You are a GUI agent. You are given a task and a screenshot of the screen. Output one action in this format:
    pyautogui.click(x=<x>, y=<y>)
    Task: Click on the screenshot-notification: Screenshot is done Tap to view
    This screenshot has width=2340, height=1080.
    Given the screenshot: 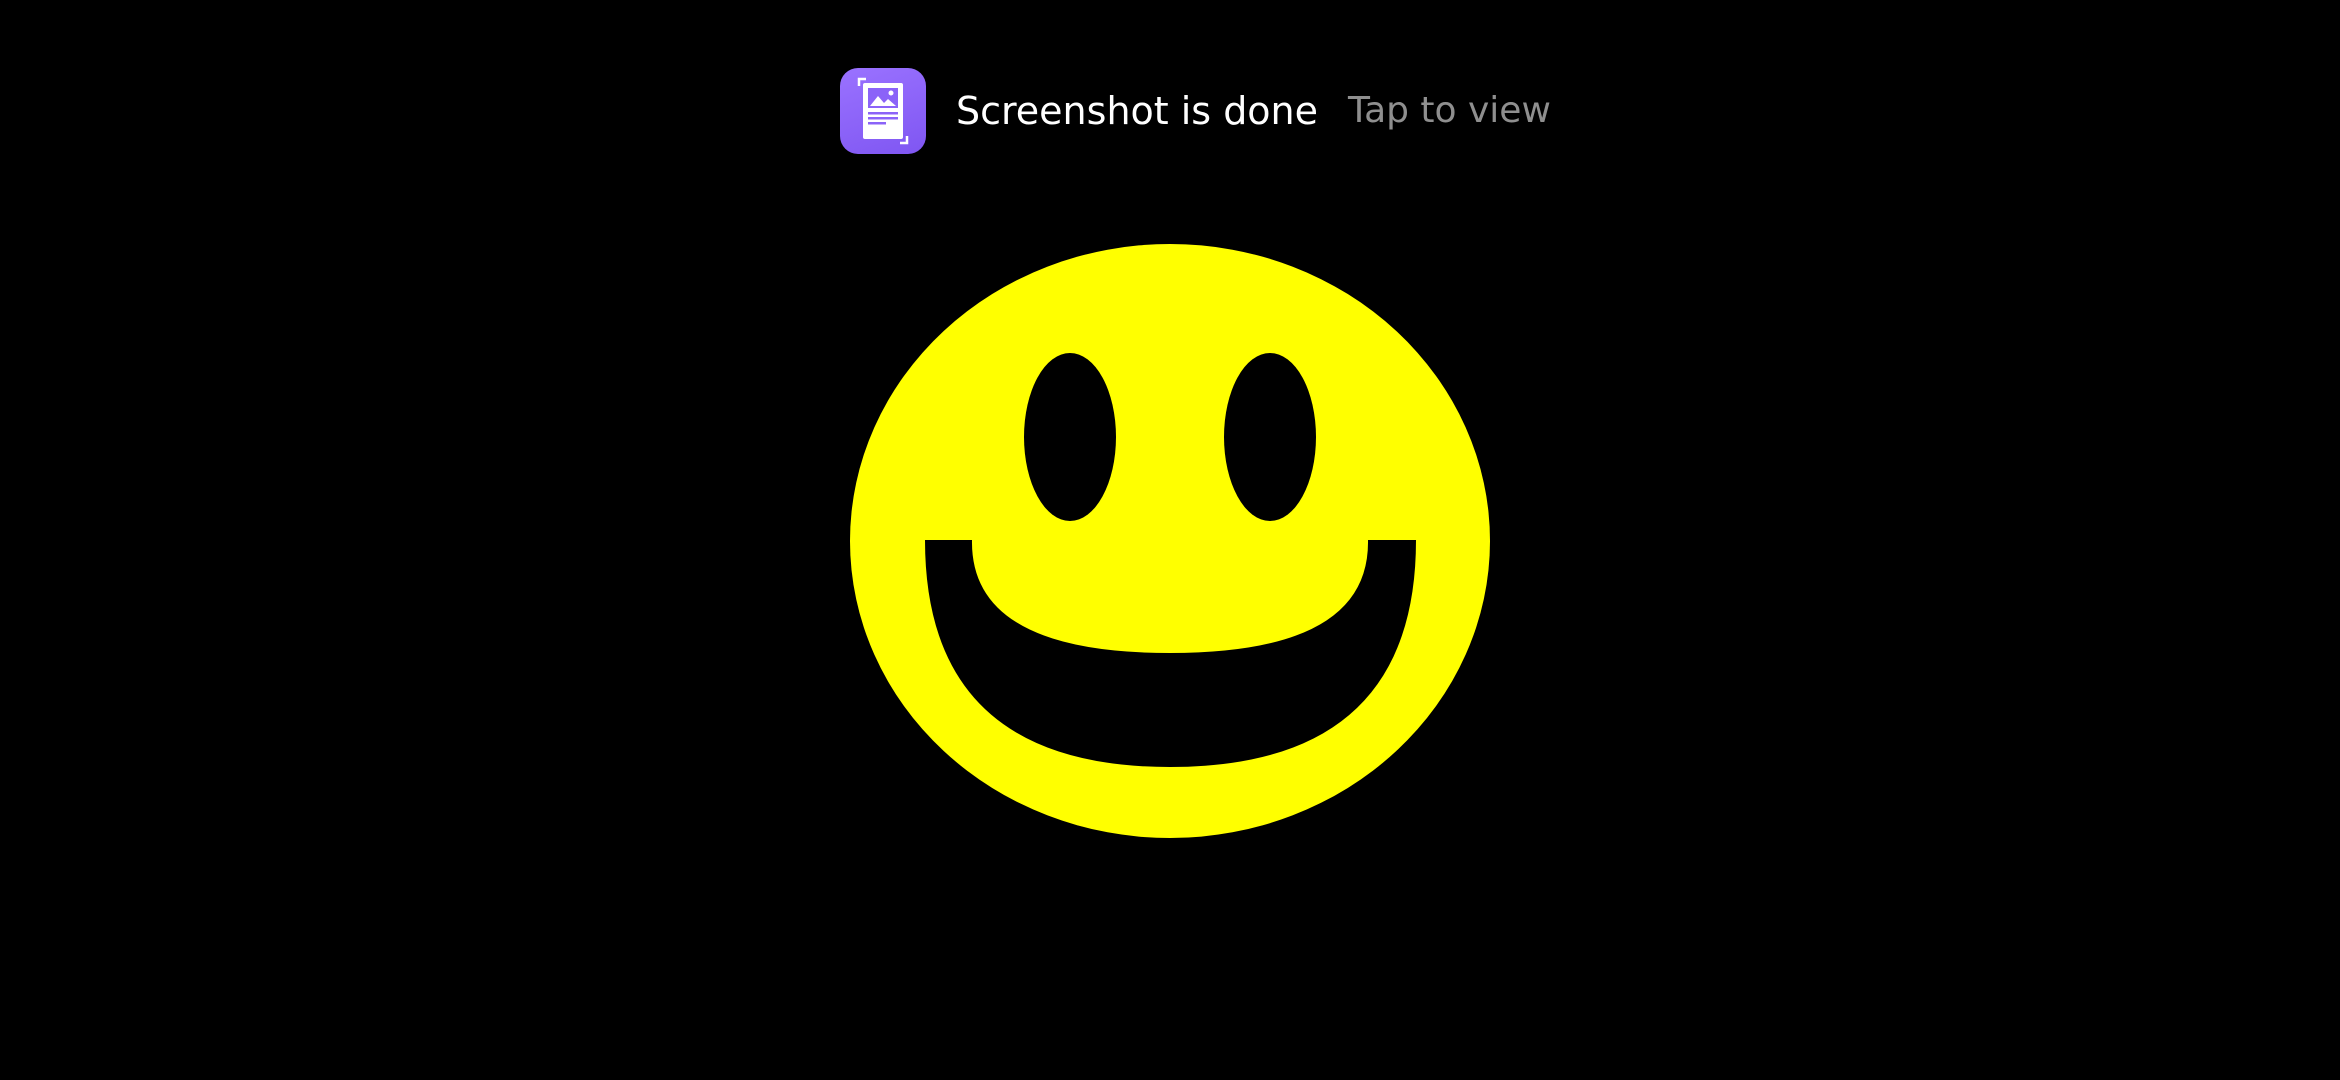 What is the action you would take?
    pyautogui.click(x=1195, y=111)
    